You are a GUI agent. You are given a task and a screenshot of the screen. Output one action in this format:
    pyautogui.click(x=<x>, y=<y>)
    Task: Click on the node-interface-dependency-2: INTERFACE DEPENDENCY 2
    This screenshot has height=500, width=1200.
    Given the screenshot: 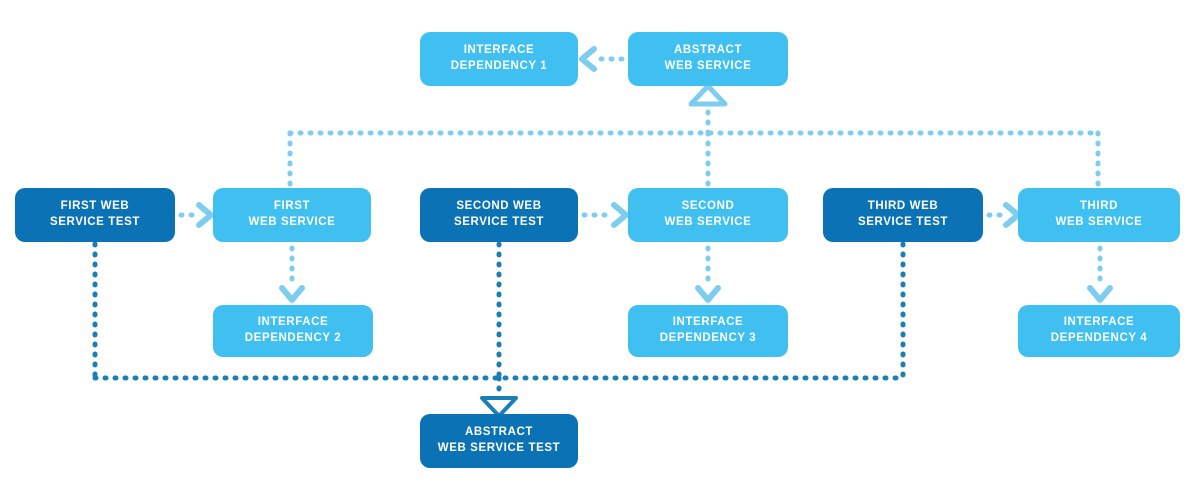 What is the action you would take?
    pyautogui.click(x=293, y=331)
    